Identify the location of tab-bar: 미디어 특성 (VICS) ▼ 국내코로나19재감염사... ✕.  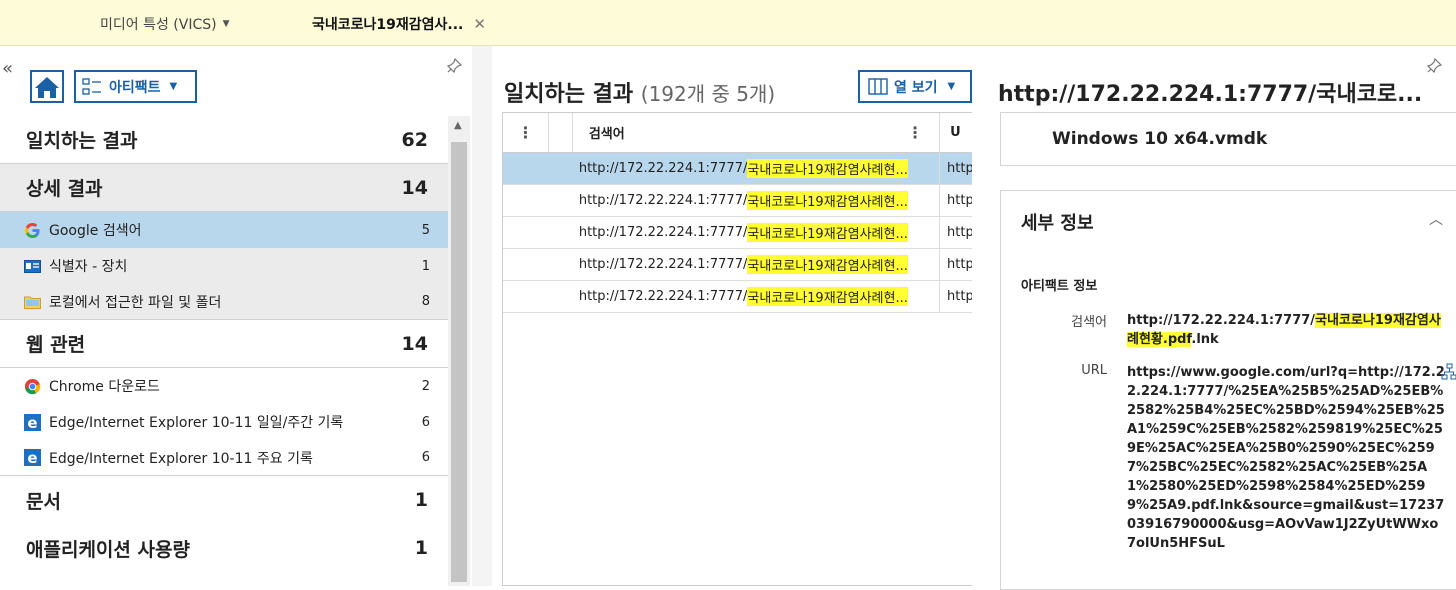
(728, 23).